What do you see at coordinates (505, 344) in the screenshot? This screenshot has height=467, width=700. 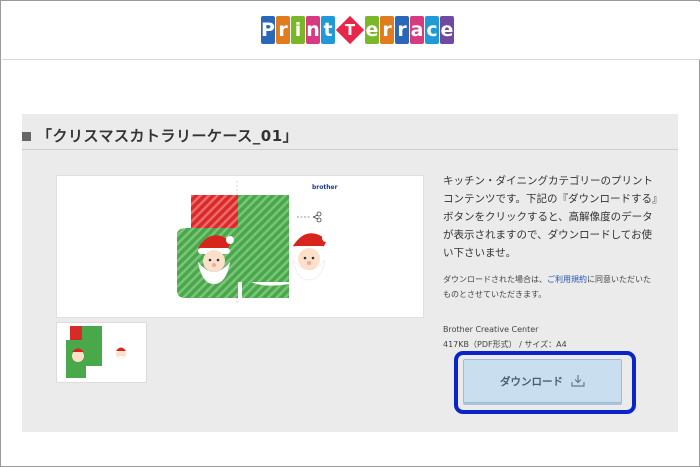 I see `file-info: 417KB（PDF形式） / サイズ：A4` at bounding box center [505, 344].